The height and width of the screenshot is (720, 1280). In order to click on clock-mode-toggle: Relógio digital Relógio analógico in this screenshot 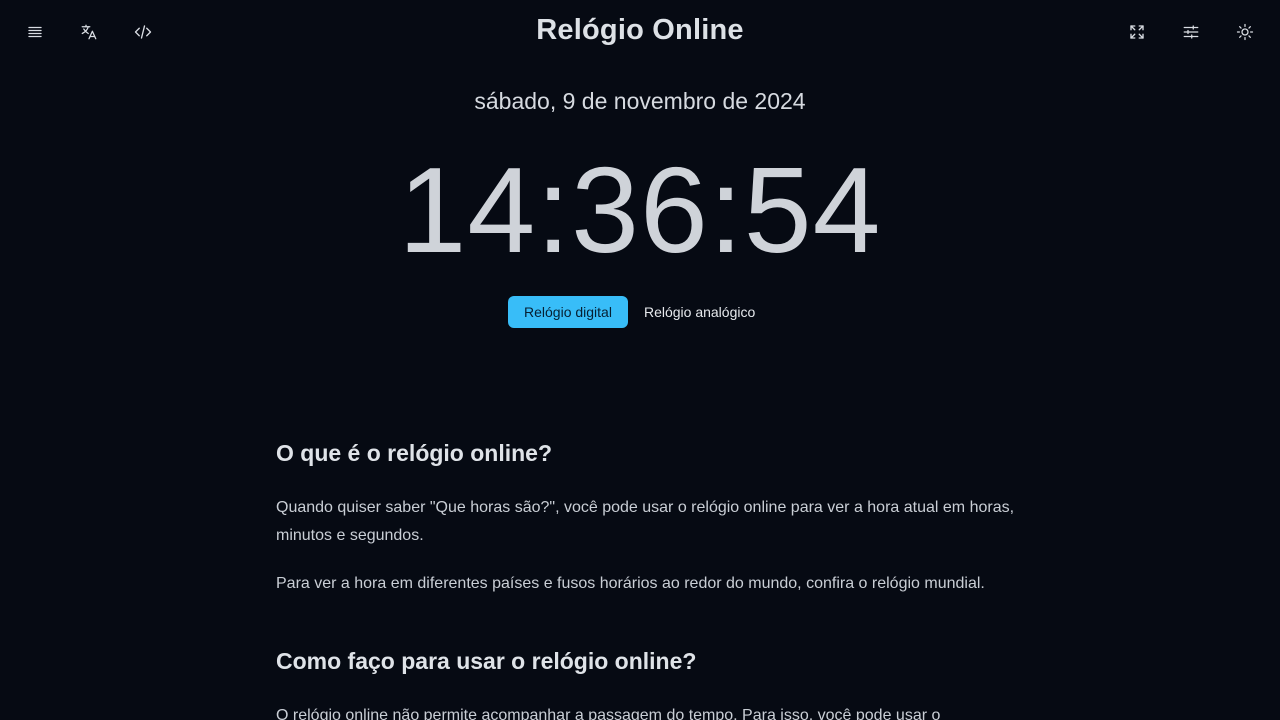, I will do `click(639, 312)`.